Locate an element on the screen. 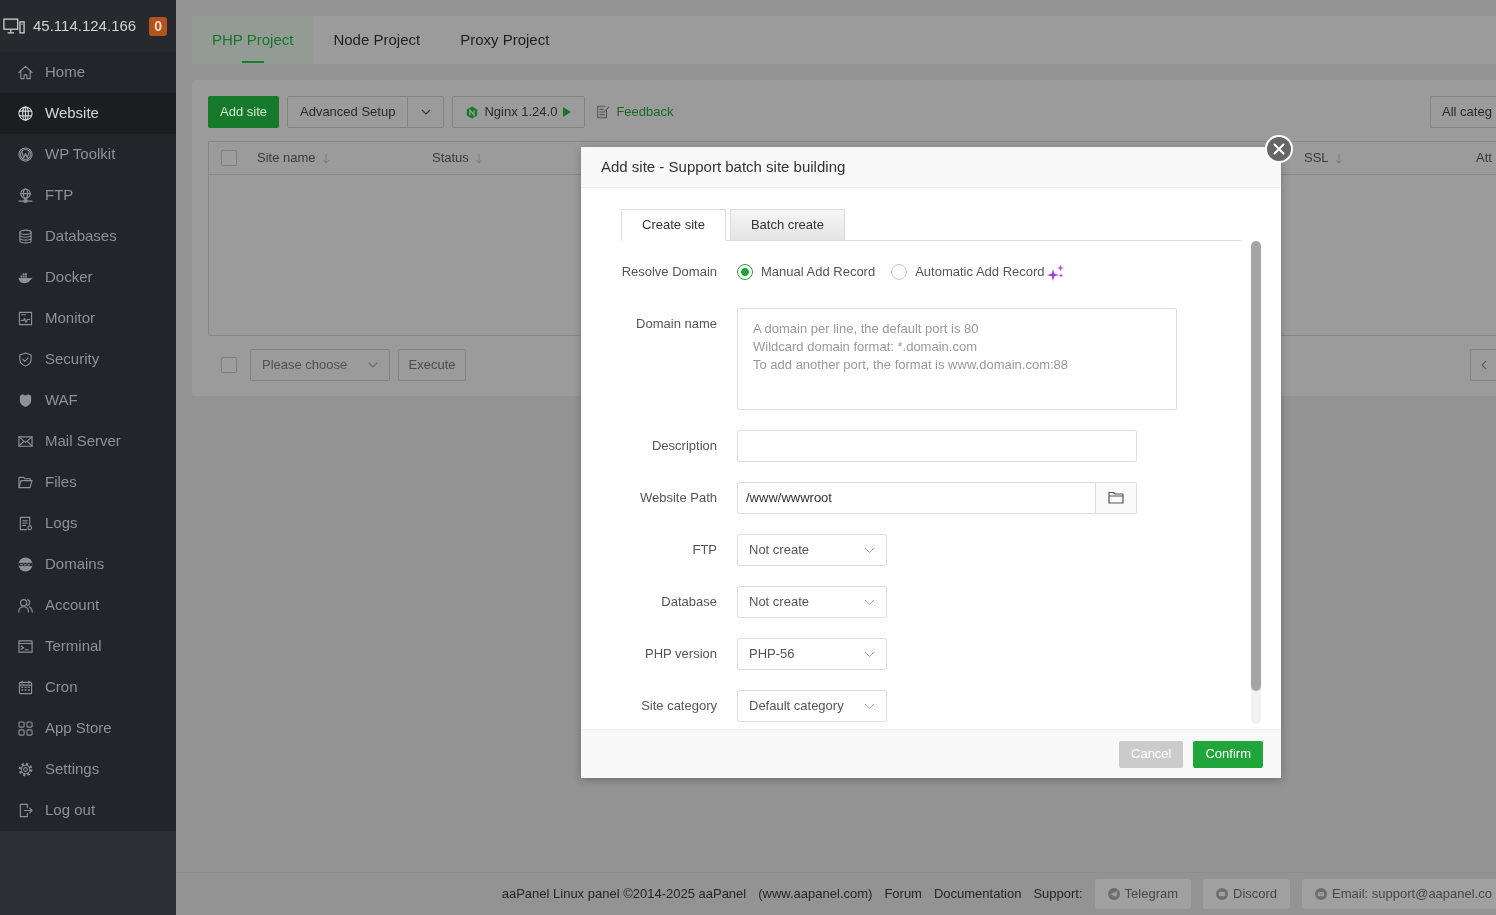 The height and width of the screenshot is (915, 1496). dialog-tab: Batch create is located at coordinates (787, 225).